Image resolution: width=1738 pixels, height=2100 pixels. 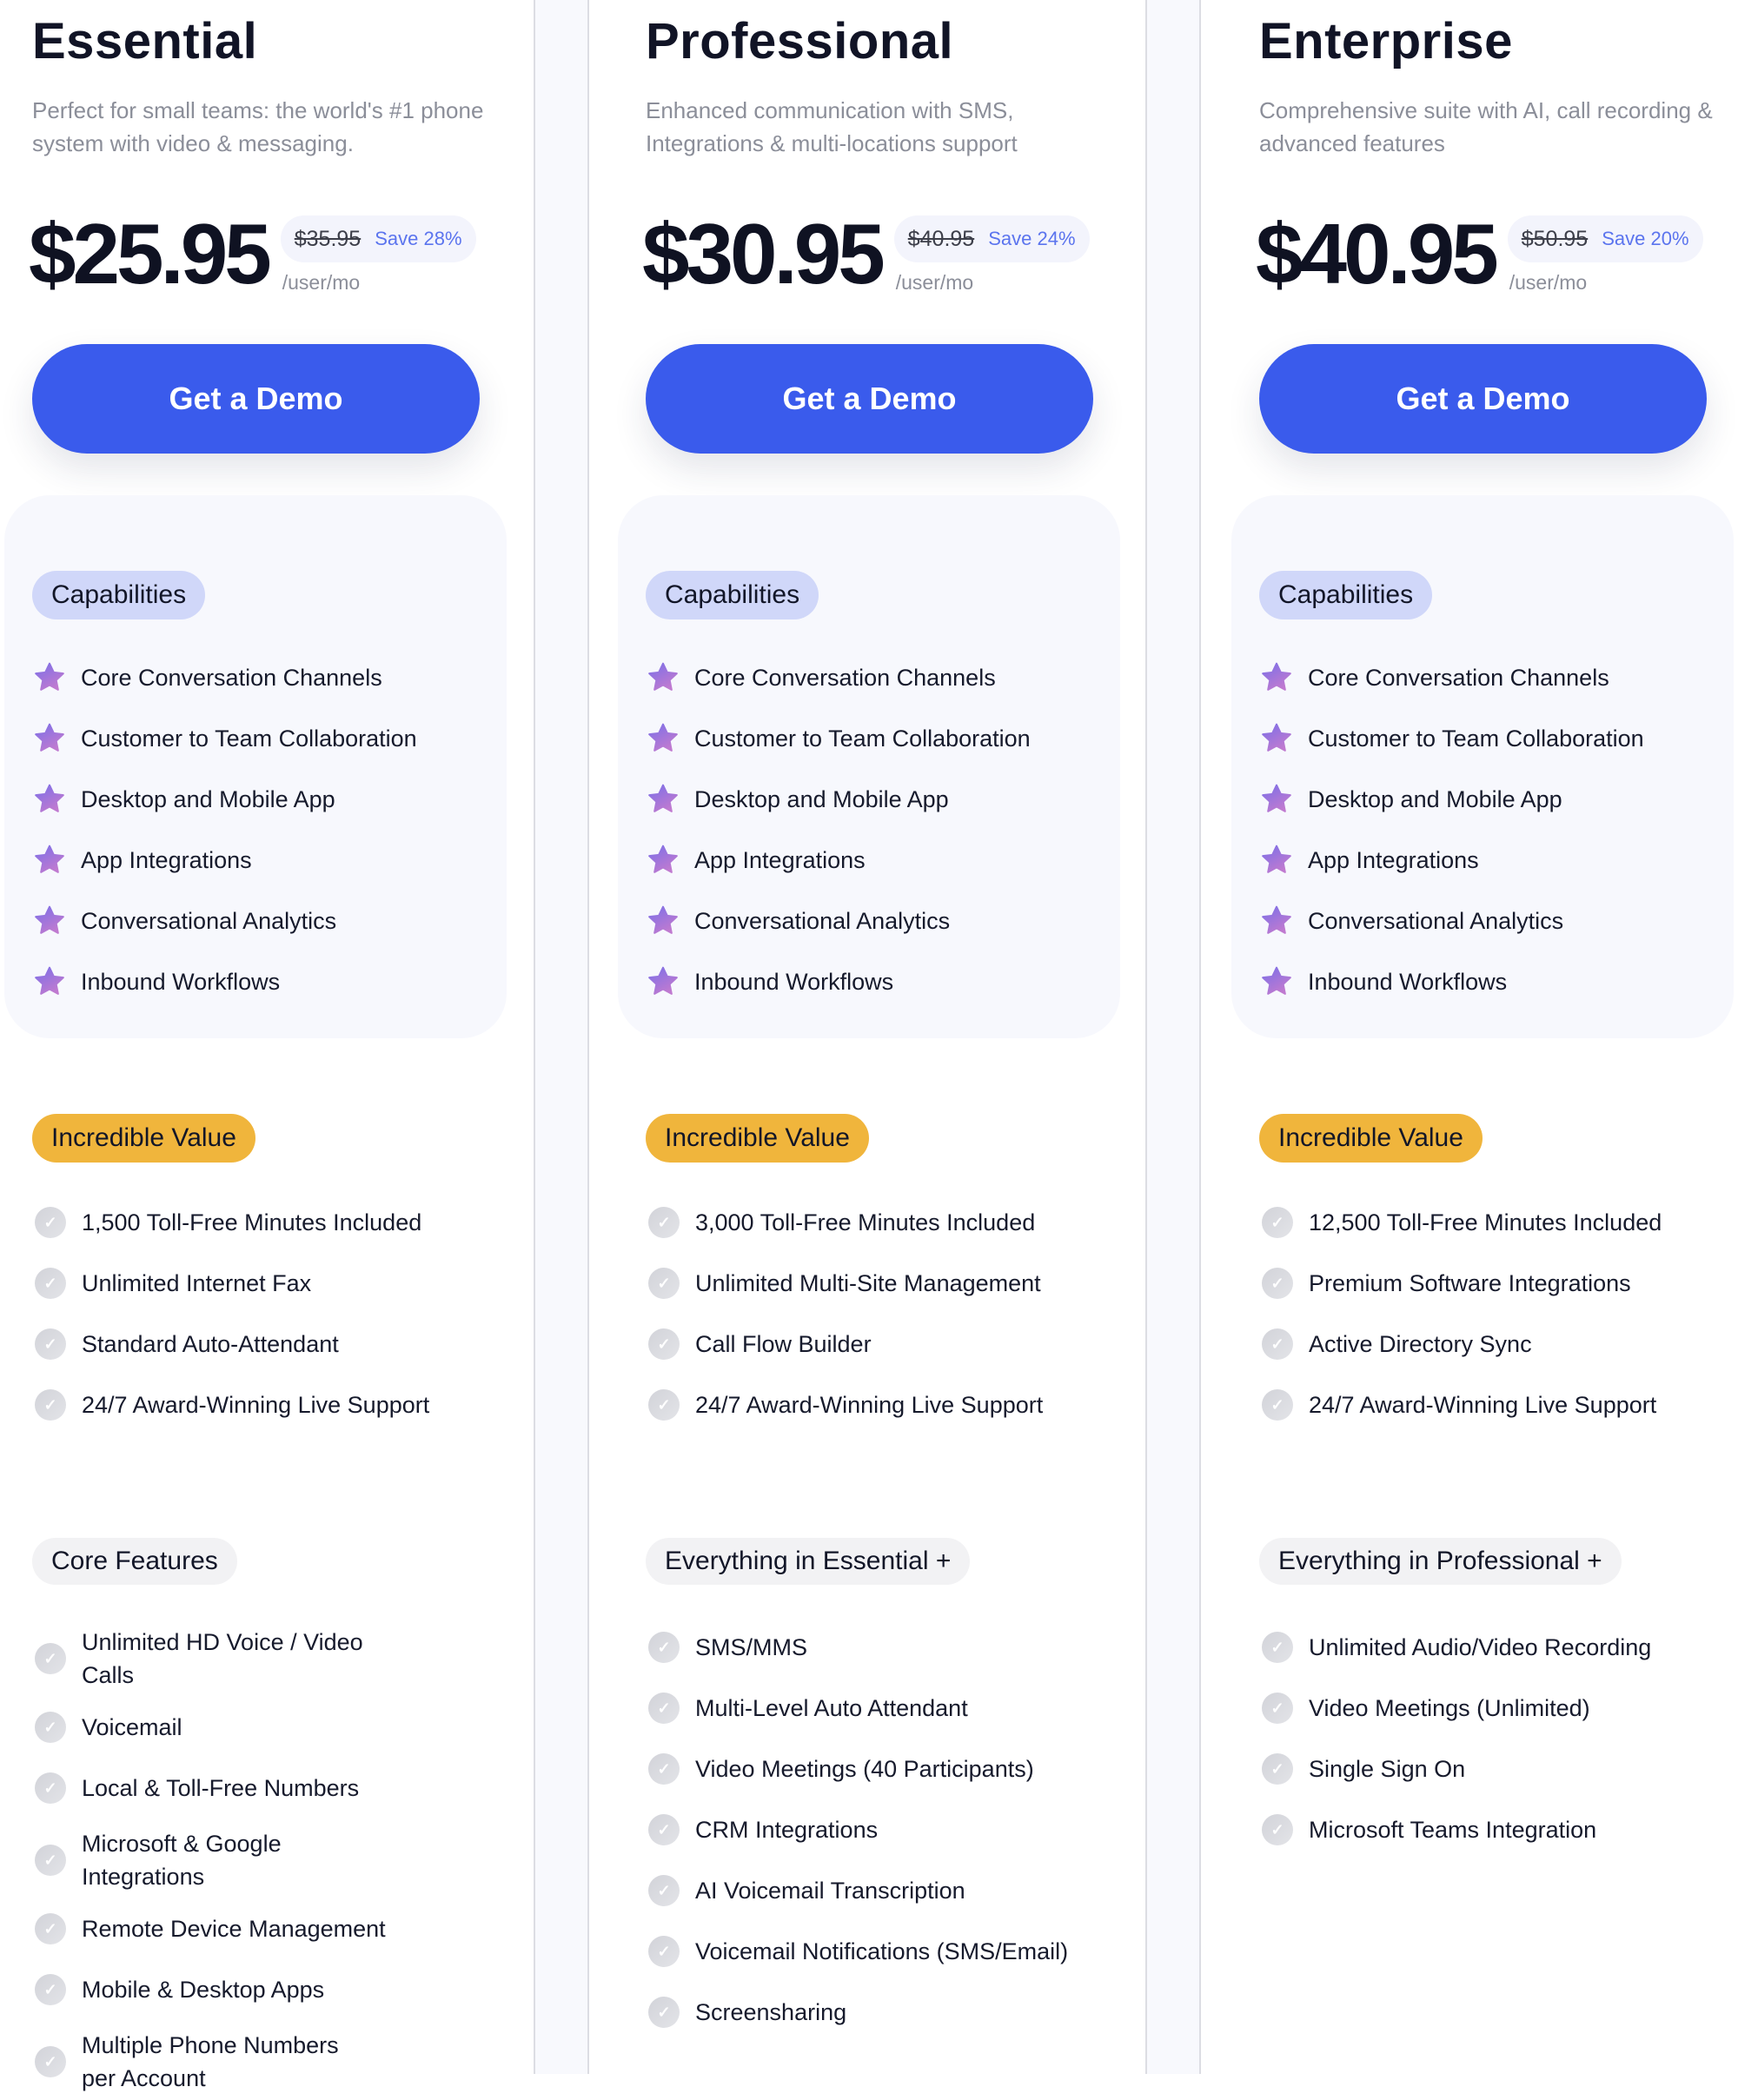 What do you see at coordinates (1470, 1283) in the screenshot?
I see `list-item-text: Premium Software Integrations` at bounding box center [1470, 1283].